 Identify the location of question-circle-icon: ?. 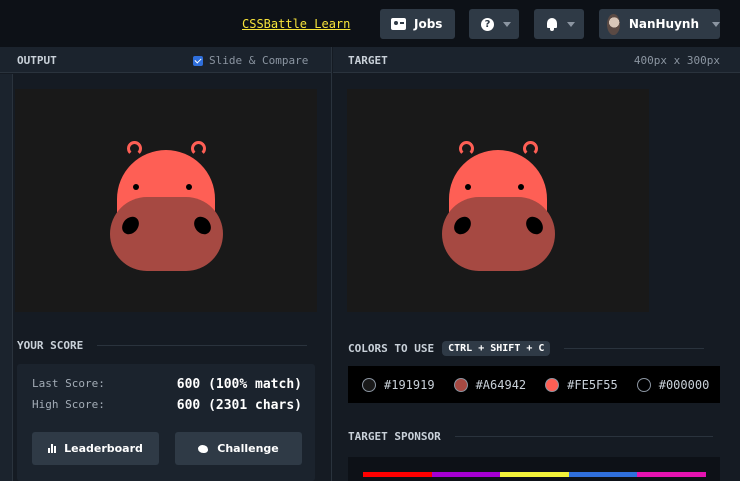
(487, 24).